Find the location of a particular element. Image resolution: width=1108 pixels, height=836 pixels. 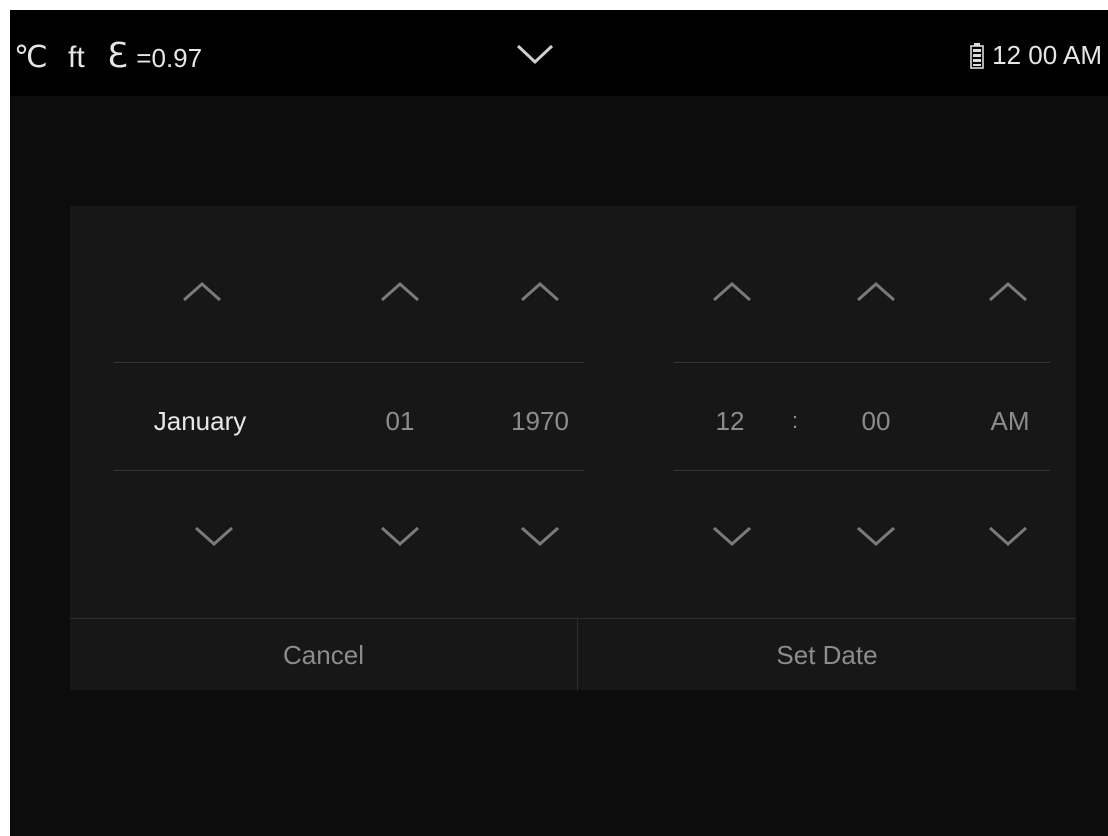

month-down-button is located at coordinates (214, 536).